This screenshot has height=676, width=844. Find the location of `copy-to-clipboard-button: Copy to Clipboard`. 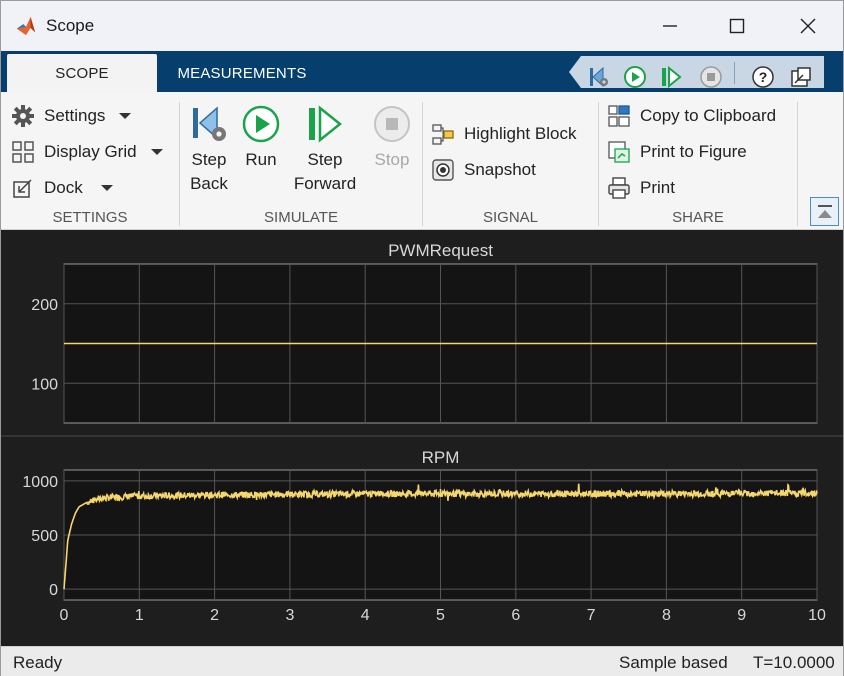

copy-to-clipboard-button: Copy to Clipboard is located at coordinates (691, 116).